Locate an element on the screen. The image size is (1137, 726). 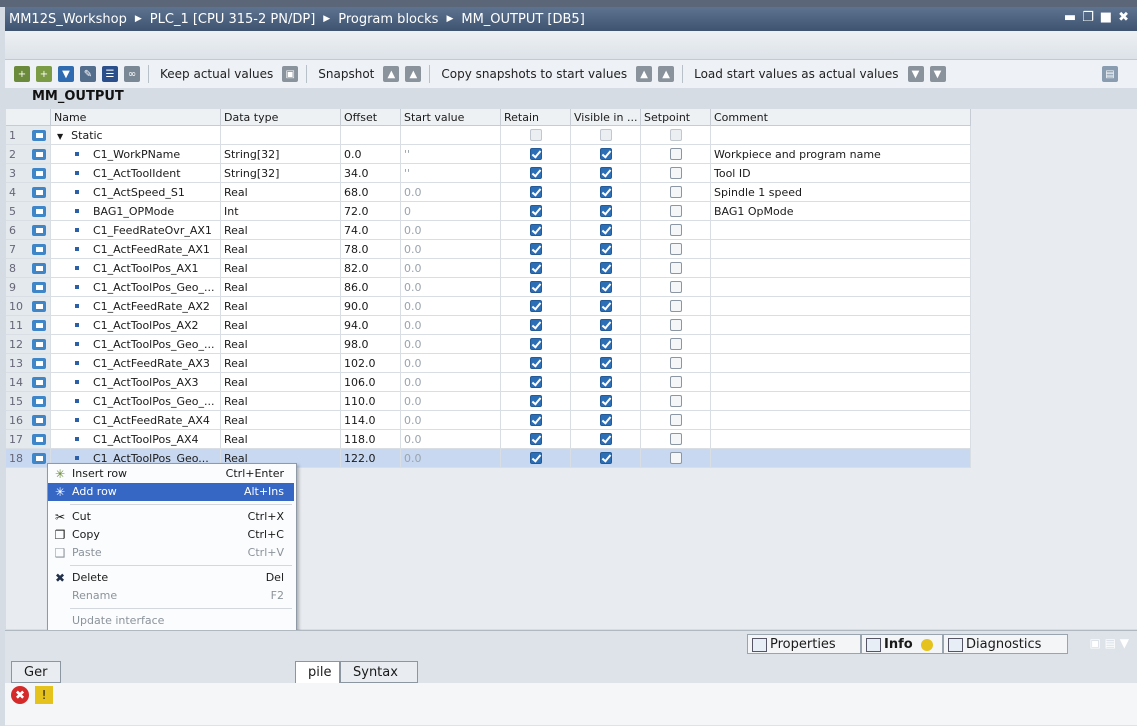
offset-cell: 72.0 is located at coordinates (371, 211).